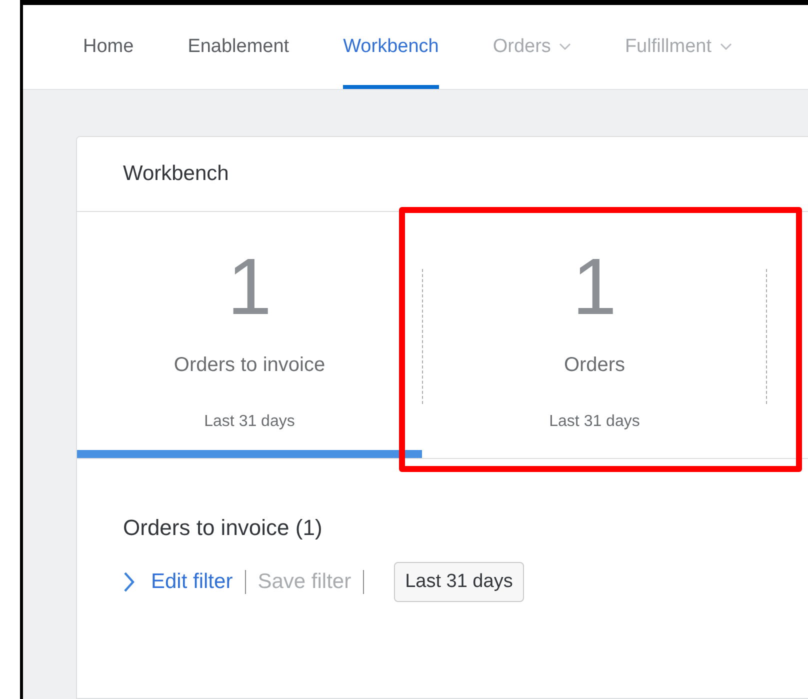  Describe the element at coordinates (250, 365) in the screenshot. I see `kpi-label: Orders to invoice` at that location.